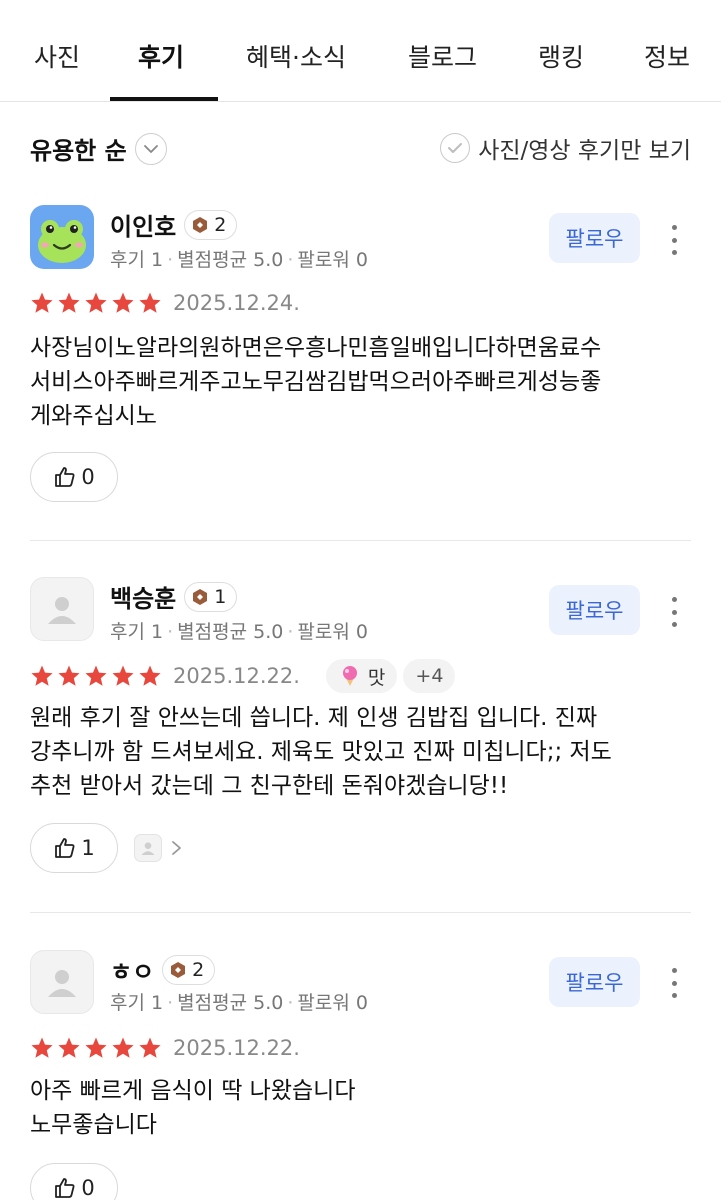 The width and height of the screenshot is (721, 1200). What do you see at coordinates (220, 596) in the screenshot?
I see `level-number: 1` at bounding box center [220, 596].